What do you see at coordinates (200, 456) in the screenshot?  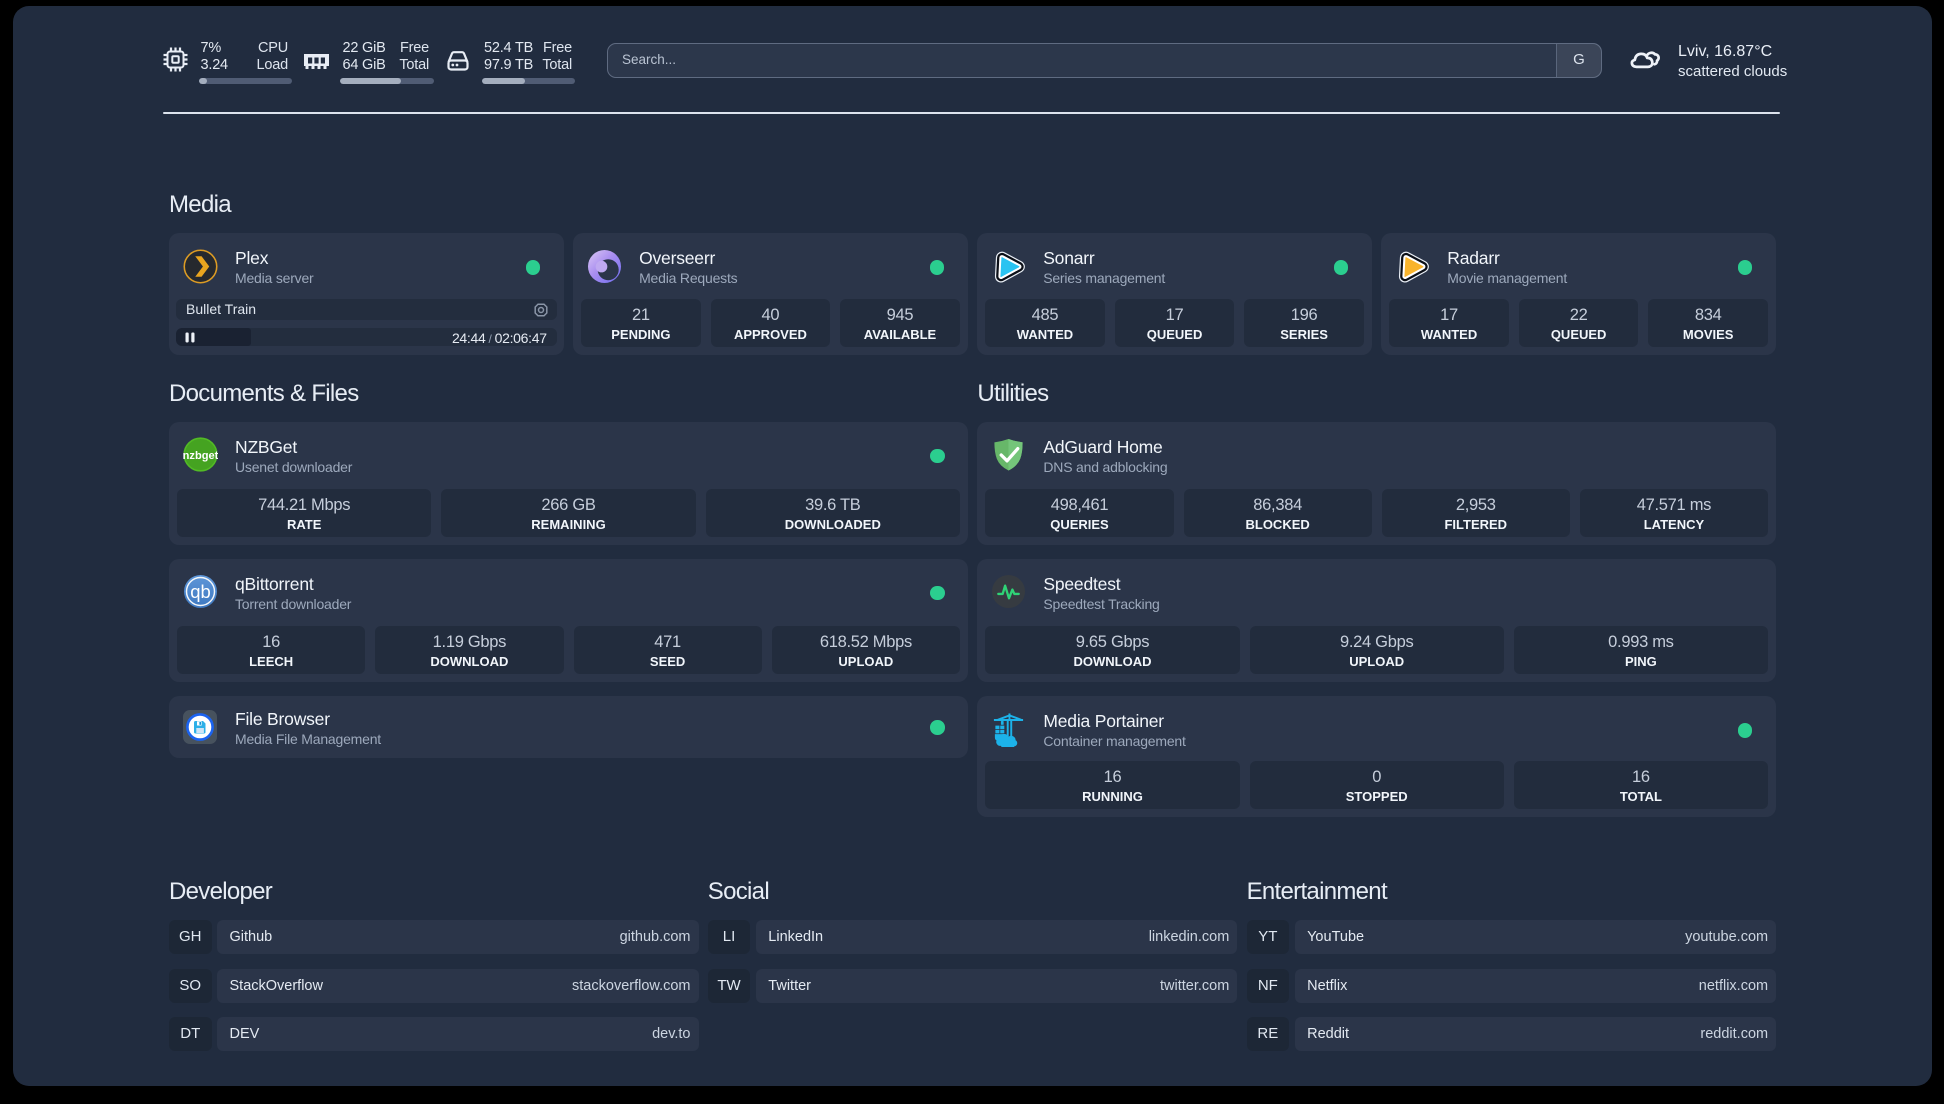 I see `svg-text: nzbget` at bounding box center [200, 456].